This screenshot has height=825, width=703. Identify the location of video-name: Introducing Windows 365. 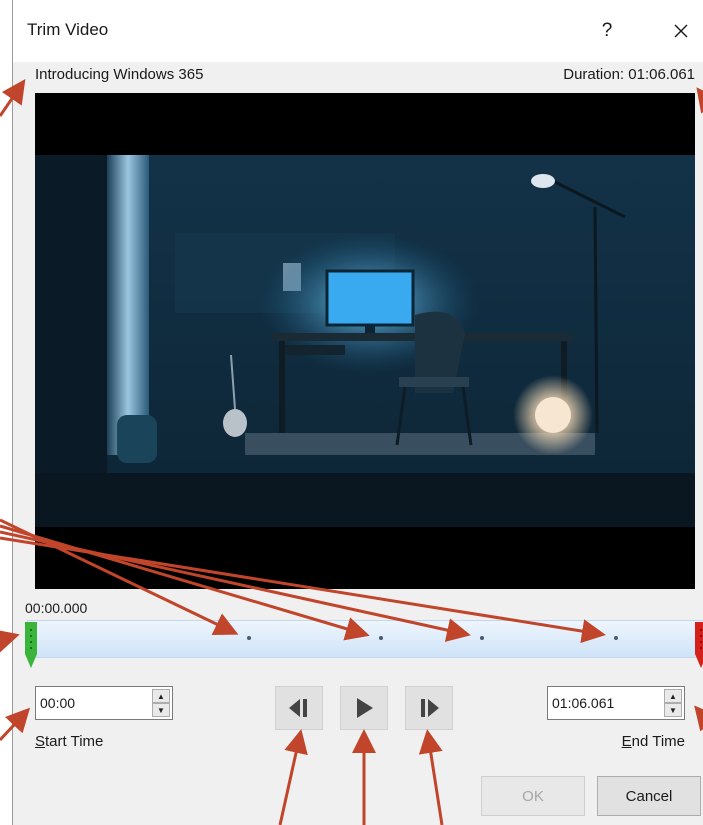
(119, 74).